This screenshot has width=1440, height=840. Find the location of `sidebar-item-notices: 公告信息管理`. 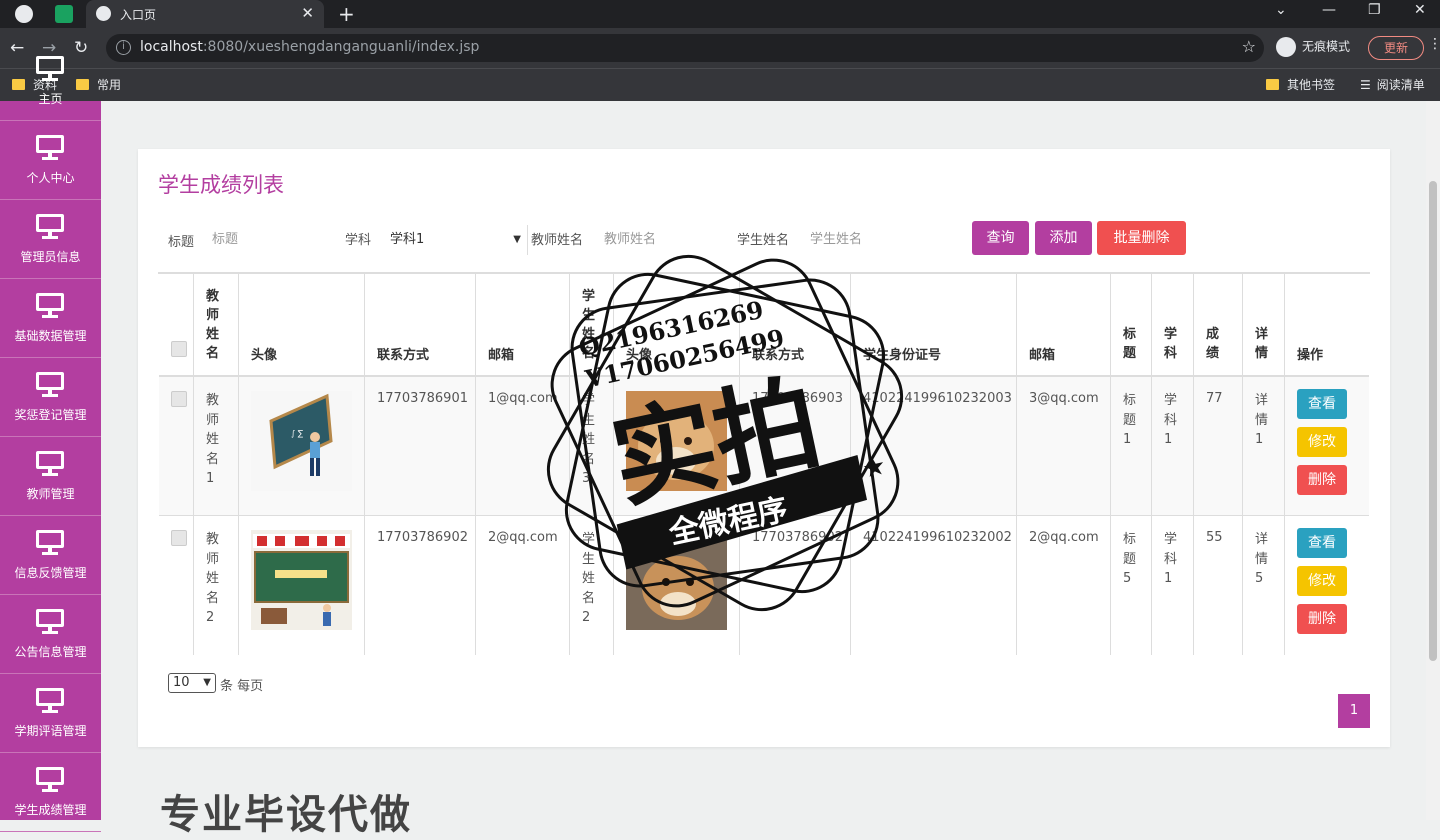

sidebar-item-notices: 公告信息管理 is located at coordinates (50, 634).